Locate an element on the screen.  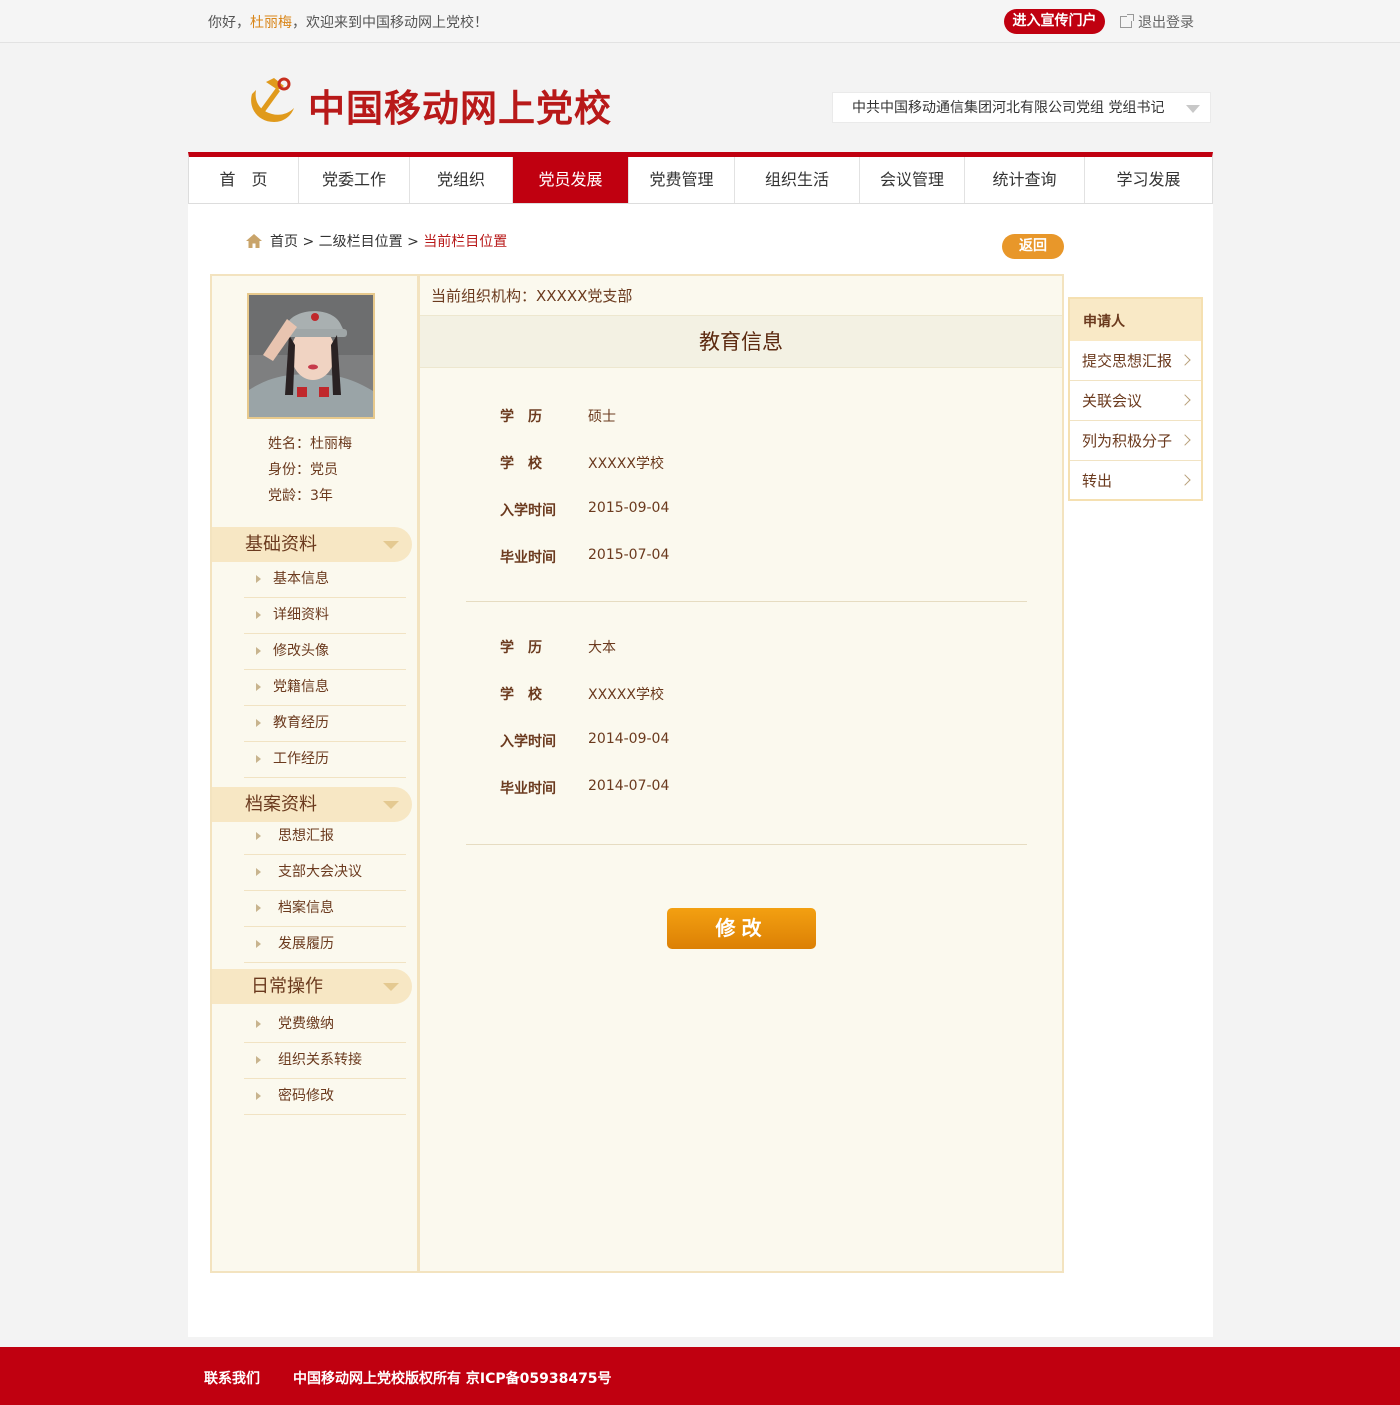
profile-status: 身份：党员 is located at coordinates (303, 470).